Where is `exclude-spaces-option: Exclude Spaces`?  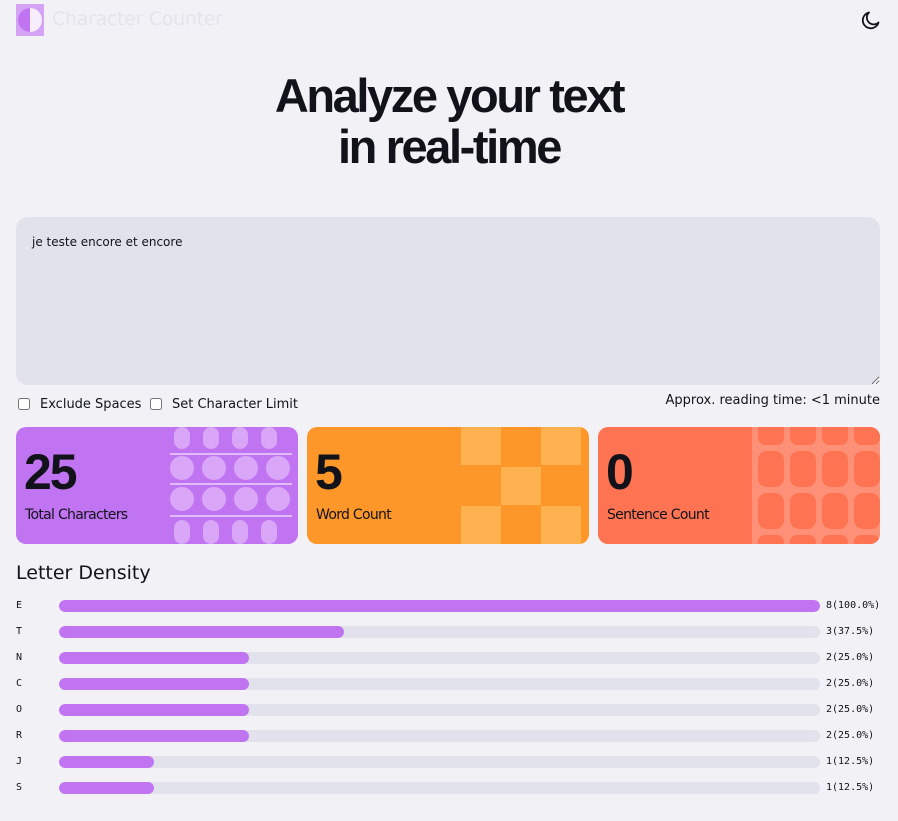
exclude-spaces-option: Exclude Spaces is located at coordinates (79, 404).